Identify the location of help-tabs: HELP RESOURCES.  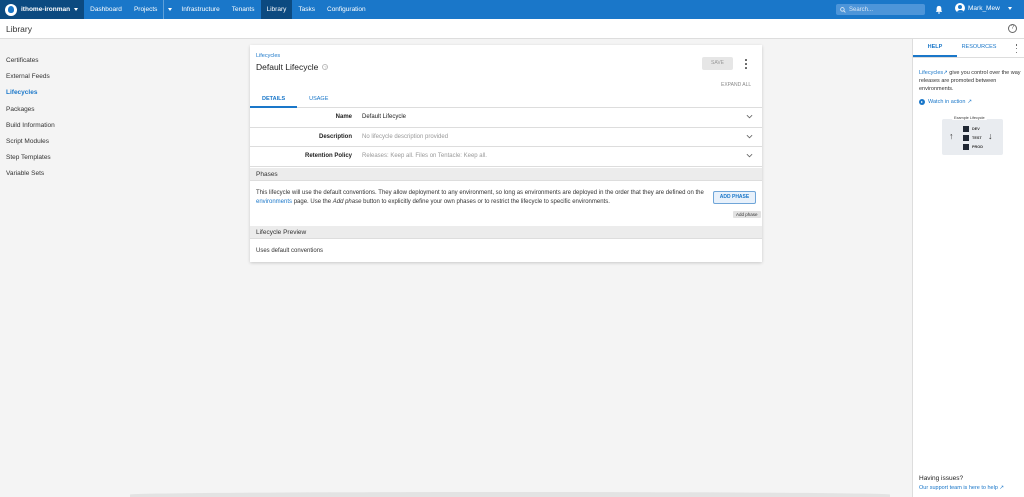
(968, 48).